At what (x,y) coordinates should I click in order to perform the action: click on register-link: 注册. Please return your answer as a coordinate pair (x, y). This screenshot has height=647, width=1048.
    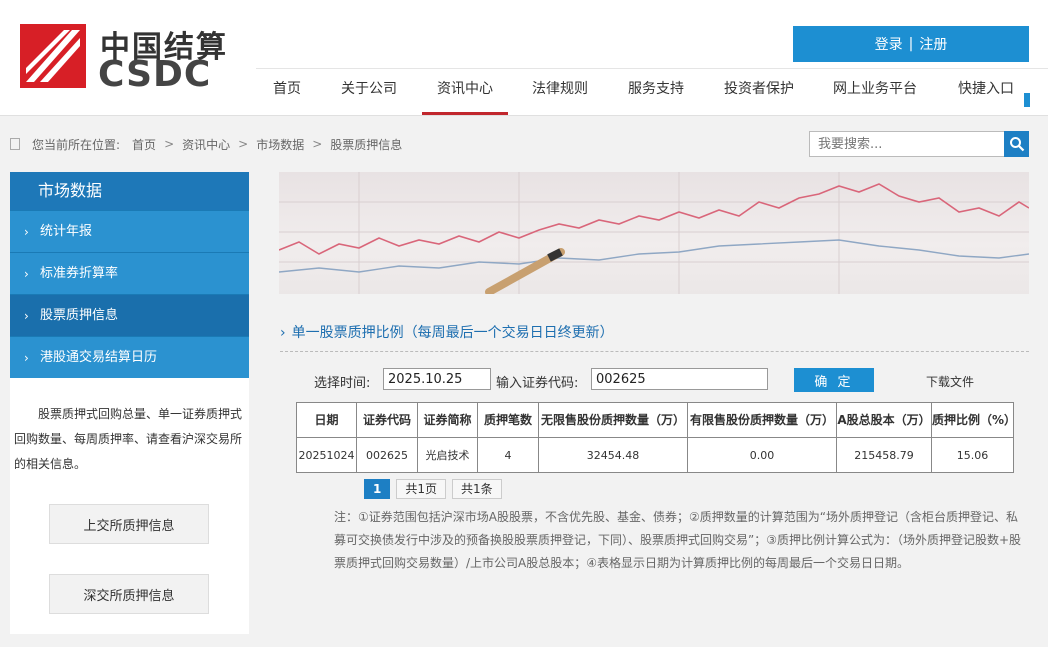
    Looking at the image, I should click on (933, 44).